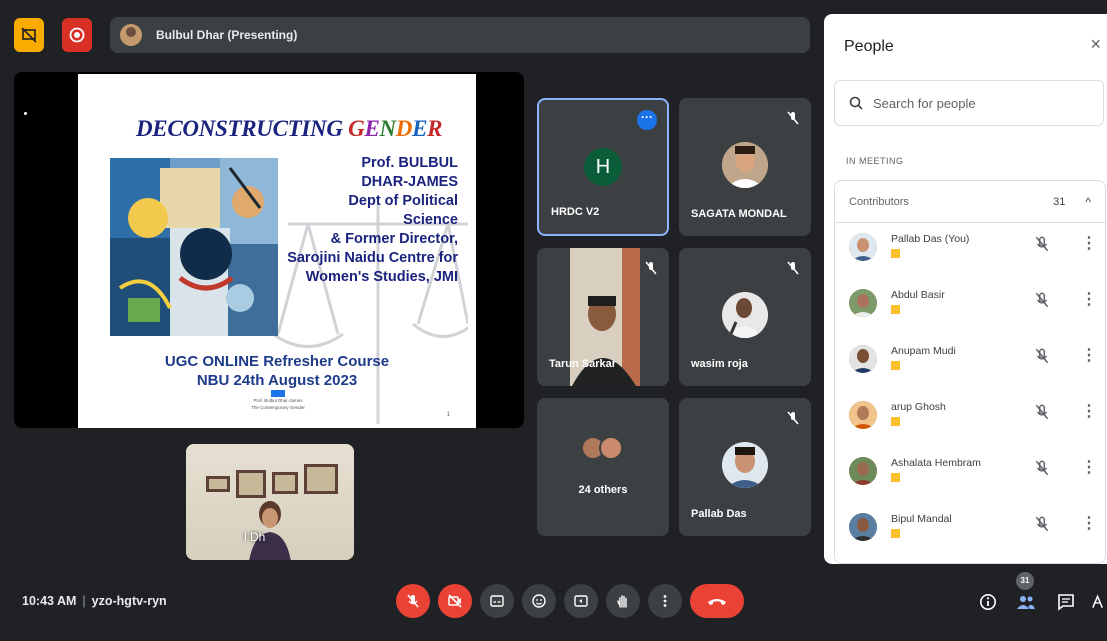 The width and height of the screenshot is (1107, 641). What do you see at coordinates (921, 519) in the screenshot?
I see `participant-list-name: Bipul Mandal` at bounding box center [921, 519].